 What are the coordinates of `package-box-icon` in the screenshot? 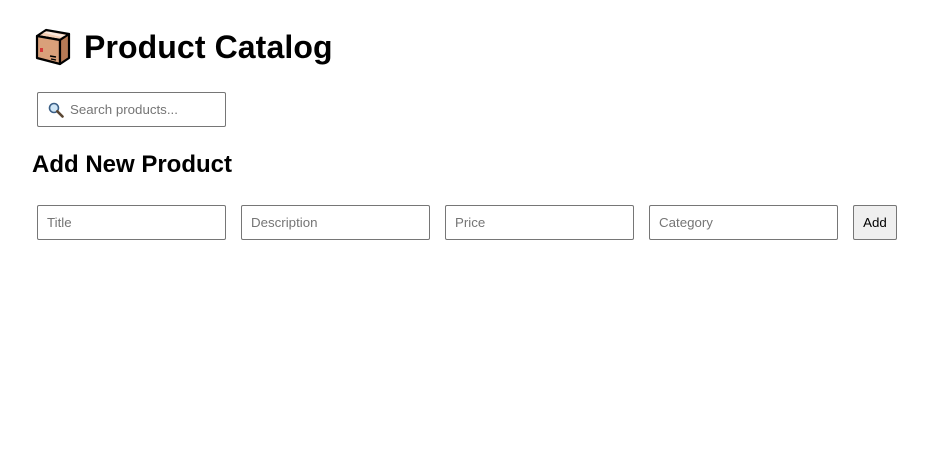 It's located at (53, 47).